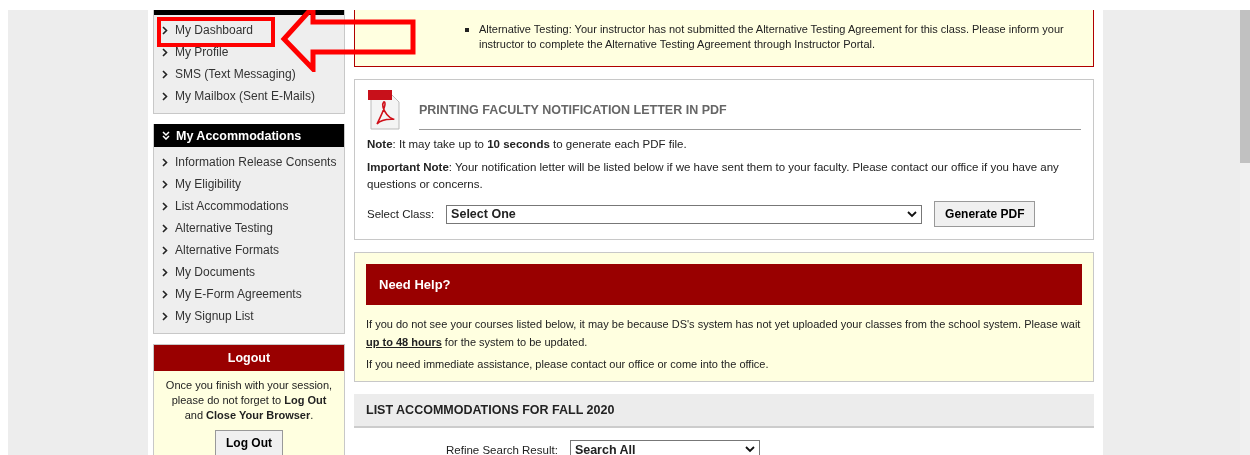  What do you see at coordinates (568, 364) in the screenshot?
I see `help-text: If you need immediate assistance, please contact our office or come into the office.` at bounding box center [568, 364].